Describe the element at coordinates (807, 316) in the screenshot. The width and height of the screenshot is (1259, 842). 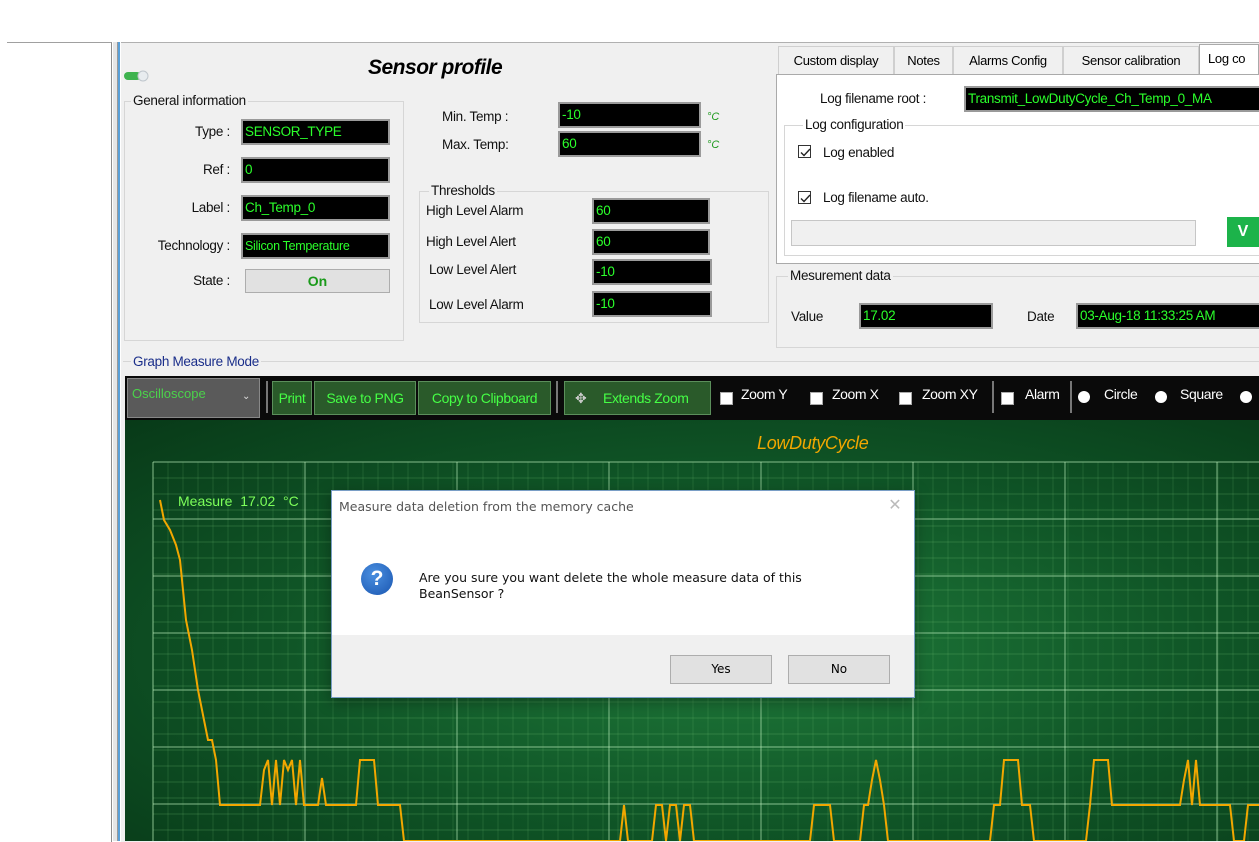
I see `value-label: Value` at that location.